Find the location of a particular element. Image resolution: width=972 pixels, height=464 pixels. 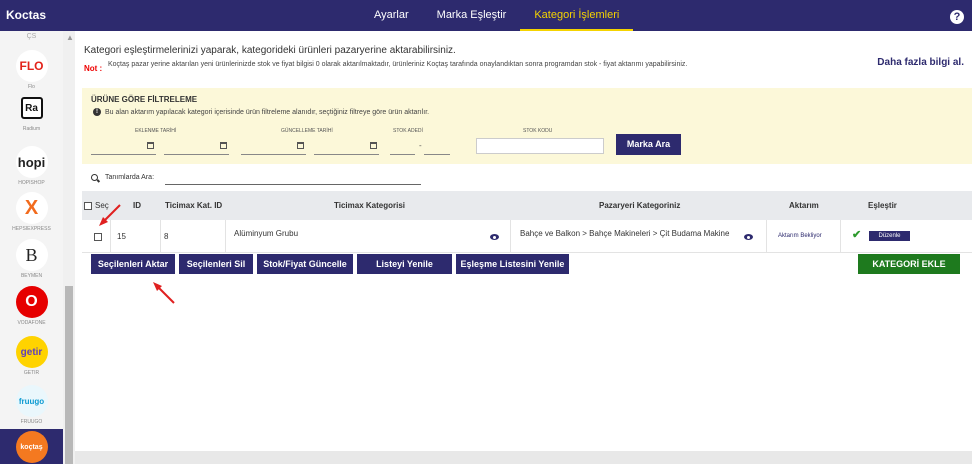

sidebar-item-vodafone: O VODAFONE is located at coordinates (31, 306).